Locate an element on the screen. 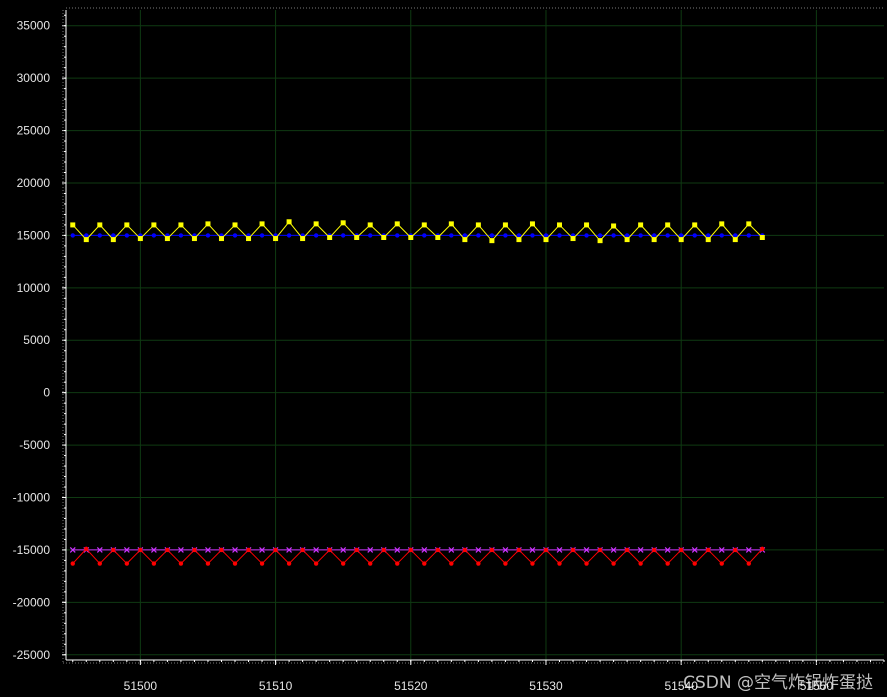  x-tick-label: 51520 is located at coordinates (411, 686).